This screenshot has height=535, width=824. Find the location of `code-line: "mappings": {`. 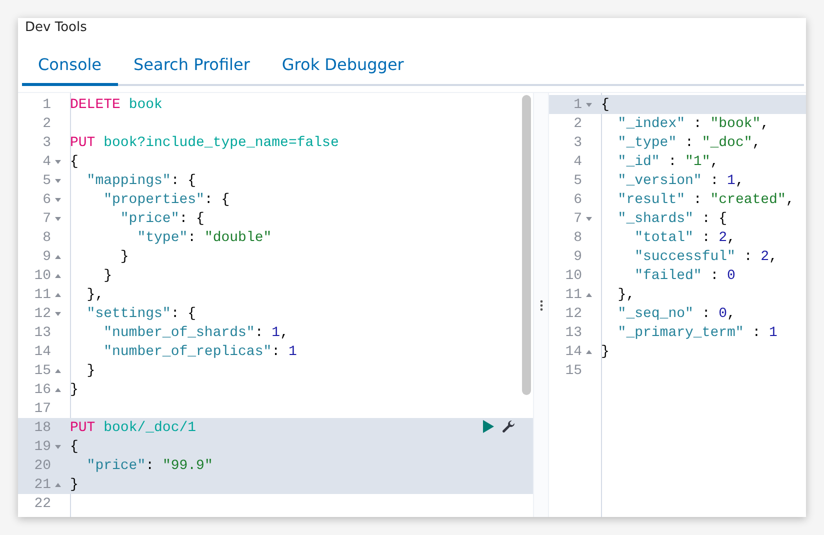

code-line: "mappings": { is located at coordinates (141, 180).